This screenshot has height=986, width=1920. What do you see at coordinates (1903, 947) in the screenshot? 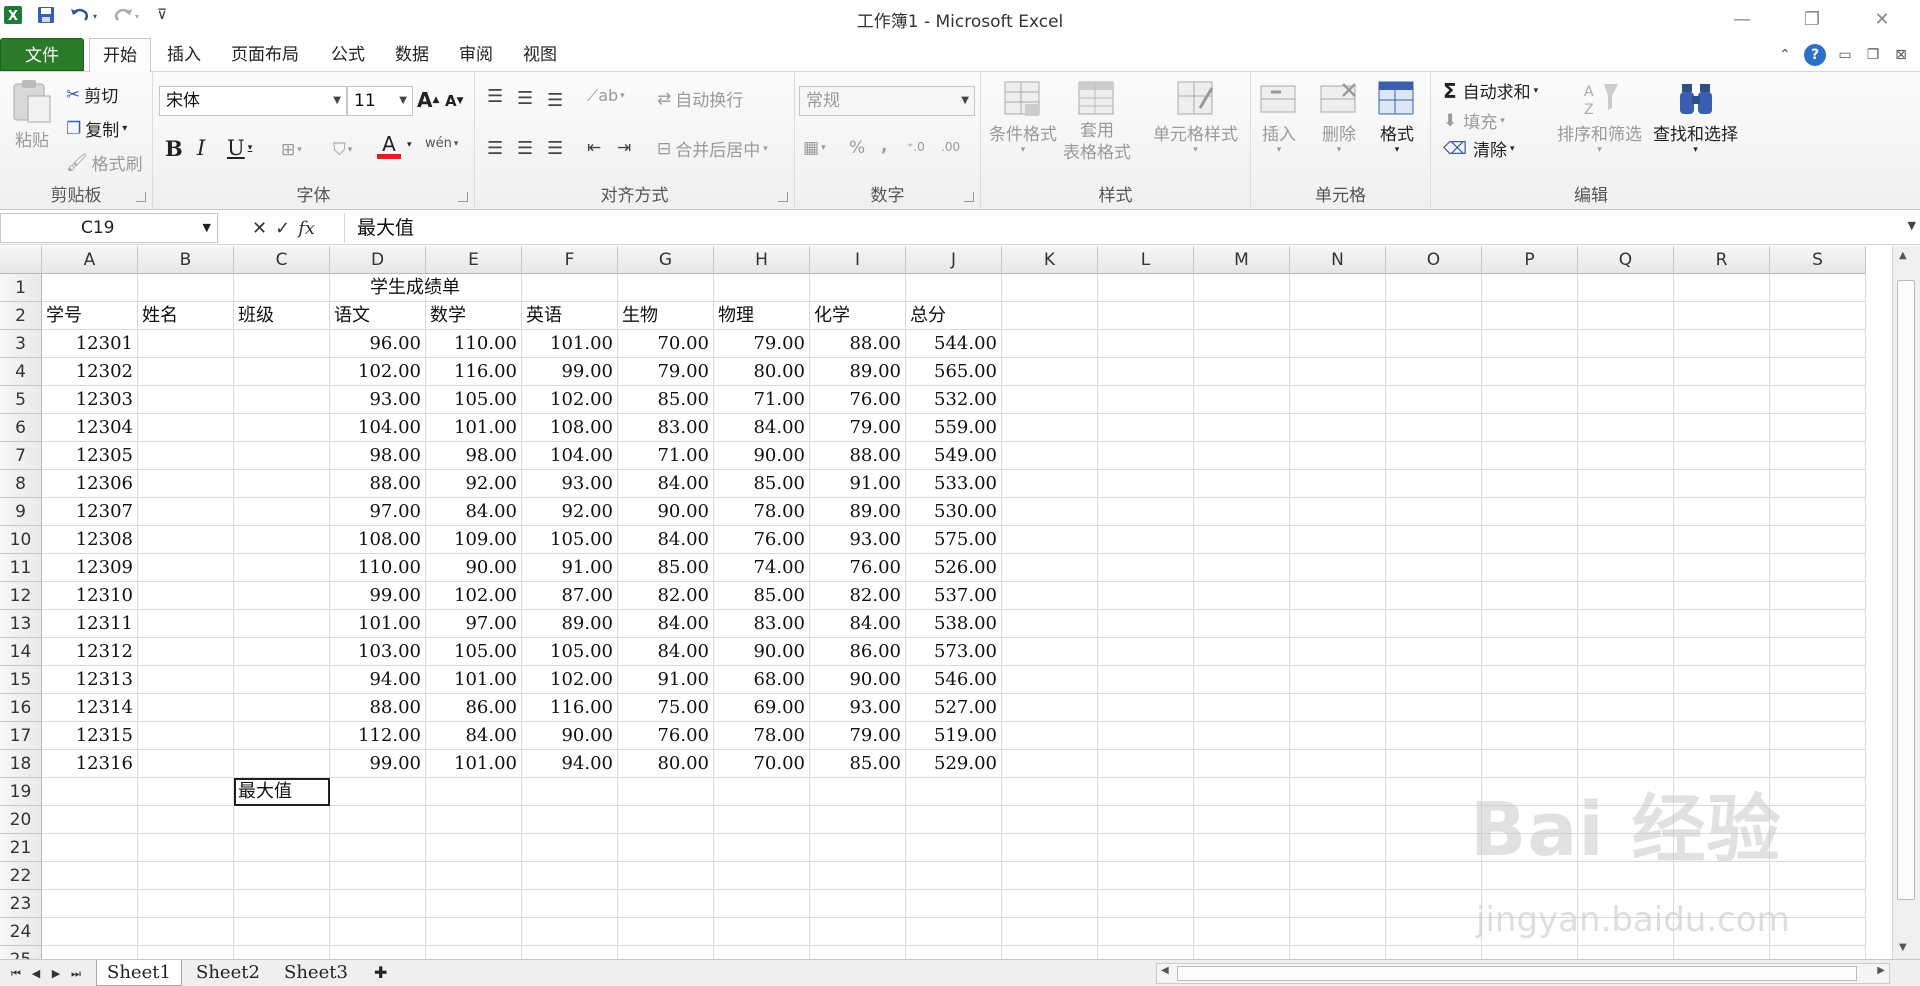
I see `scroll-down-icon: ▼` at bounding box center [1903, 947].